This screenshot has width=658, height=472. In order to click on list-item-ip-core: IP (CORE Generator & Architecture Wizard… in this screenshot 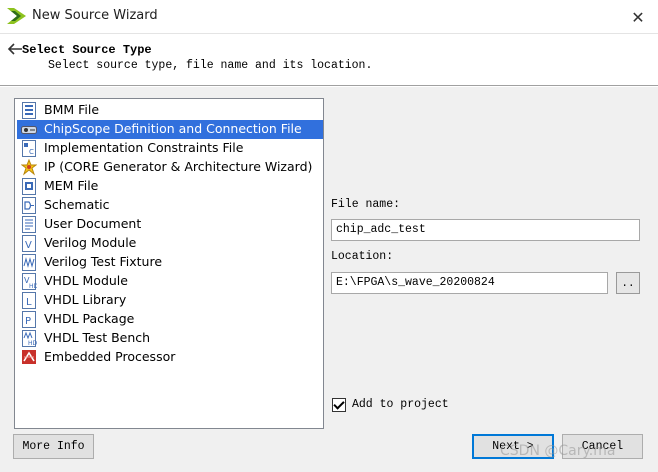, I will do `click(170, 167)`.